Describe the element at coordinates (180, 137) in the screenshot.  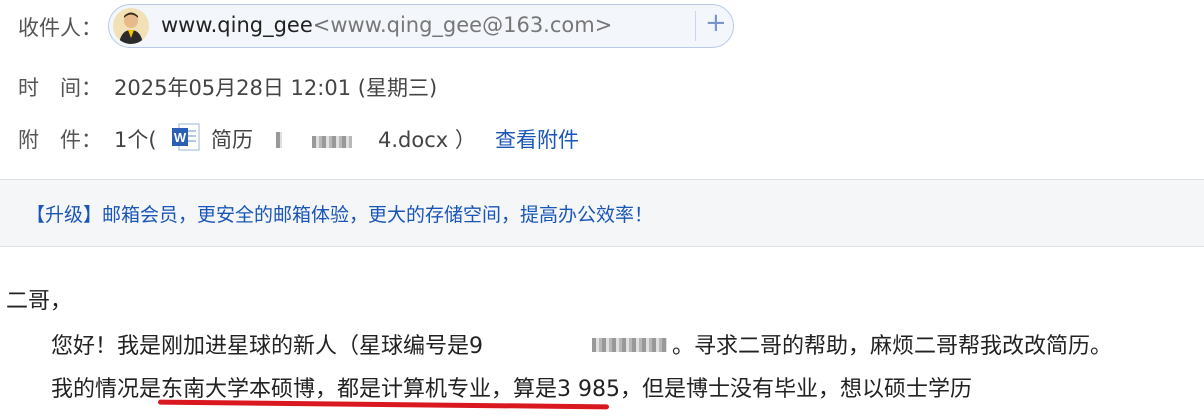
I see `svg-text: W` at that location.